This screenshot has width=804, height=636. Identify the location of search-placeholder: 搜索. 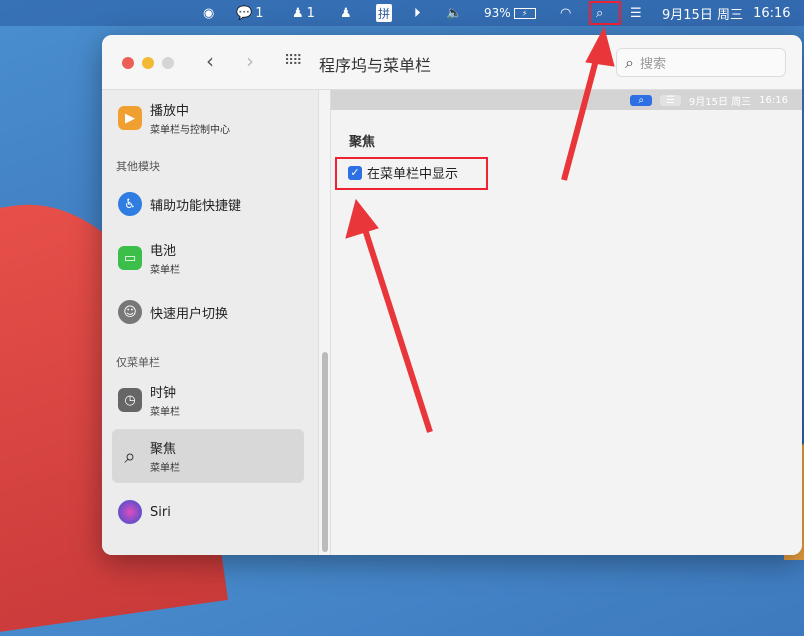
(652, 64).